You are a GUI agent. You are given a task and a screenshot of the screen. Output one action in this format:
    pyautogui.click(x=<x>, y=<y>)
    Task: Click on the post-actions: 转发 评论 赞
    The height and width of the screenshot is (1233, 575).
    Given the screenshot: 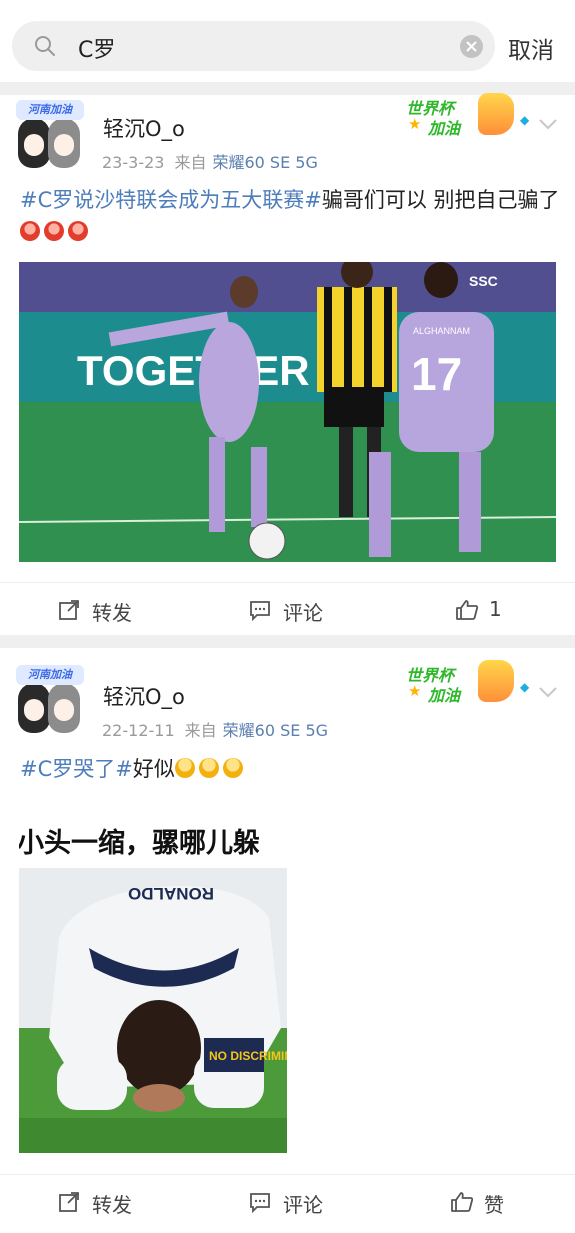 What is the action you would take?
    pyautogui.click(x=287, y=1202)
    